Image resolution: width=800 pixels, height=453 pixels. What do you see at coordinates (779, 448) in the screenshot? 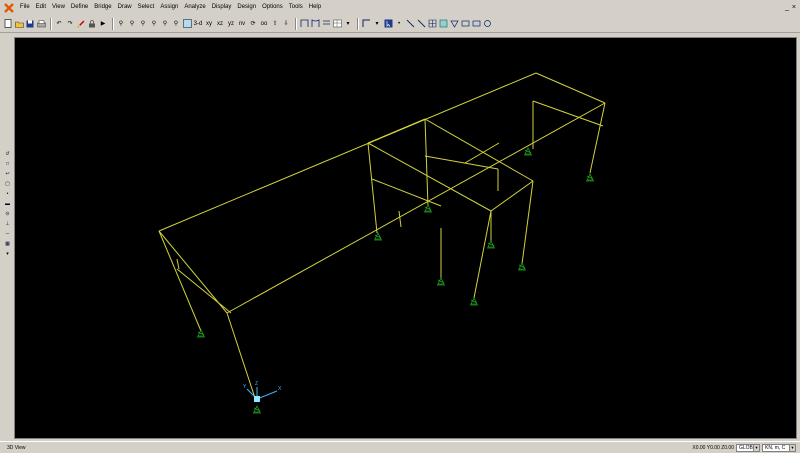
I see `units-dropdown: KN, m, C ▼` at bounding box center [779, 448].